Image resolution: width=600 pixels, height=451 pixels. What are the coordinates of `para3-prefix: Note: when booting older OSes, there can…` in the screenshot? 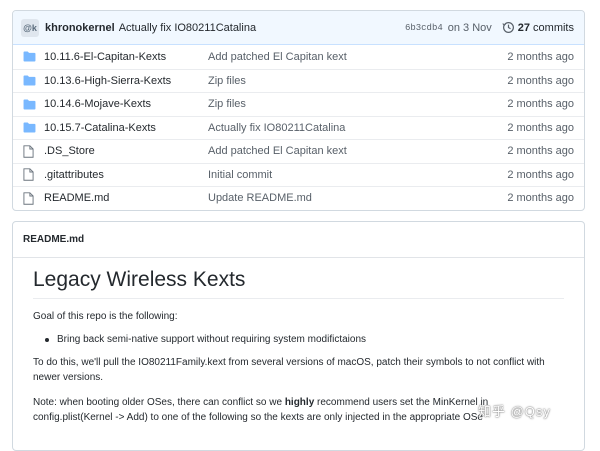 It's located at (159, 402).